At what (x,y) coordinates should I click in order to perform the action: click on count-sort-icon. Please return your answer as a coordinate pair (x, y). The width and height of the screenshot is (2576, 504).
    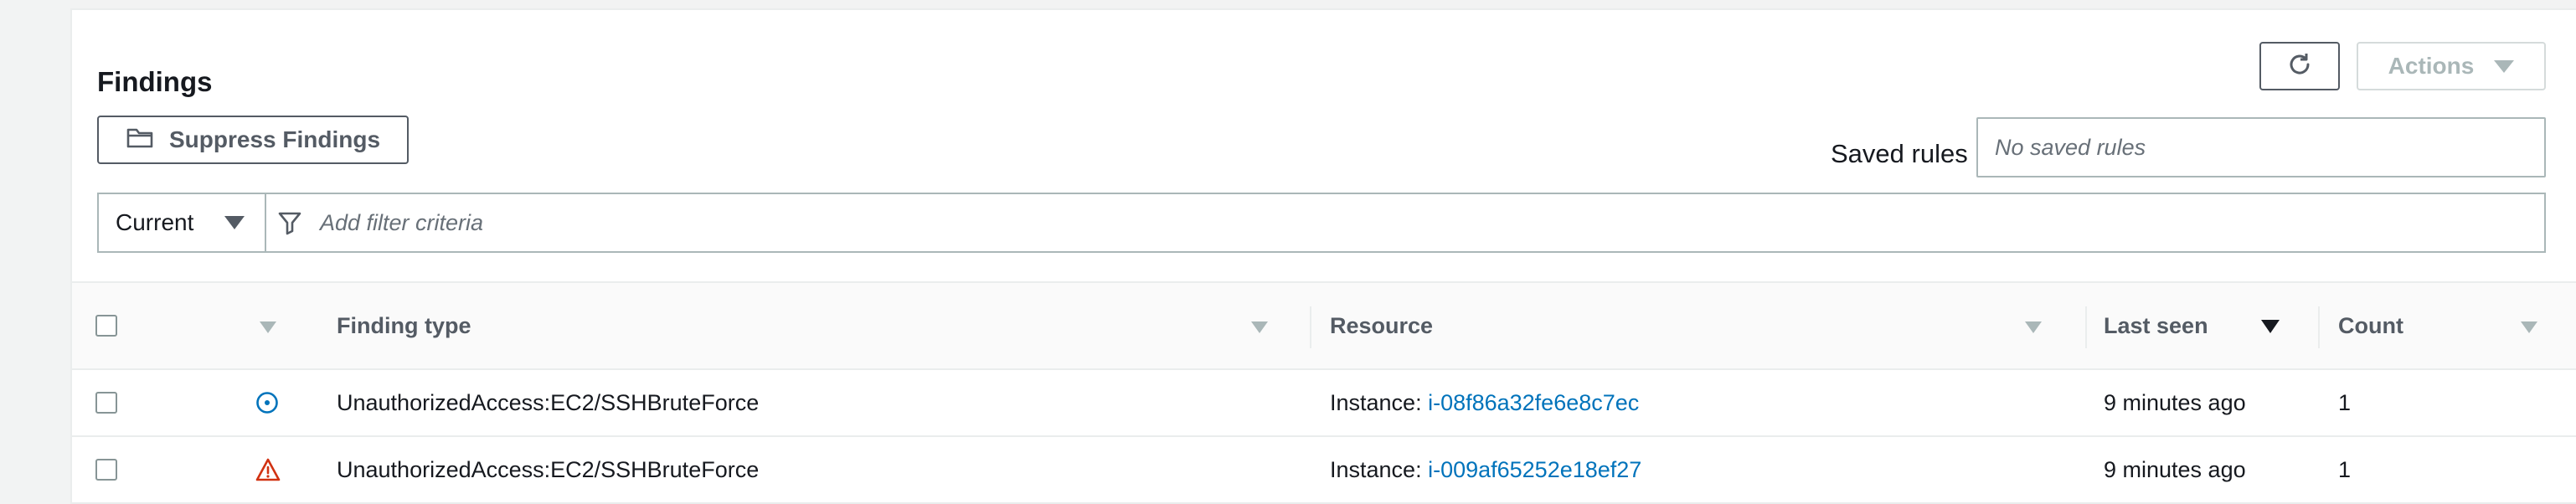
    Looking at the image, I should click on (2529, 327).